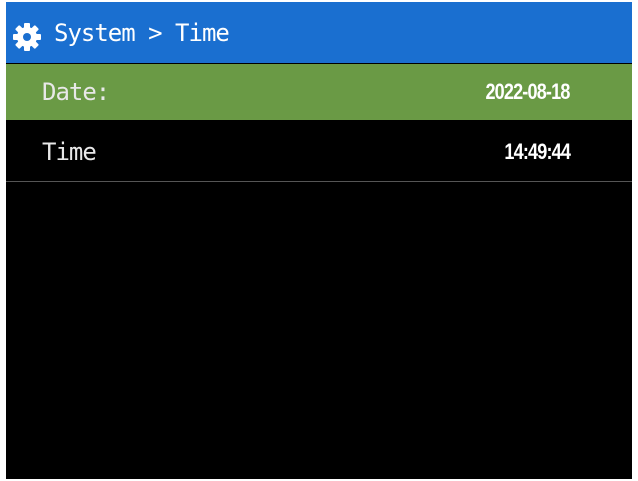  Describe the element at coordinates (319, 93) in the screenshot. I see `menu-item-date: Date: 2022-08-18` at that location.